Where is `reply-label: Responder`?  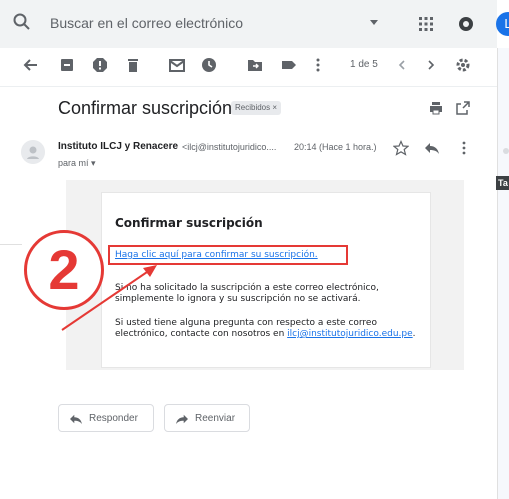
reply-label: Responder is located at coordinates (113, 418).